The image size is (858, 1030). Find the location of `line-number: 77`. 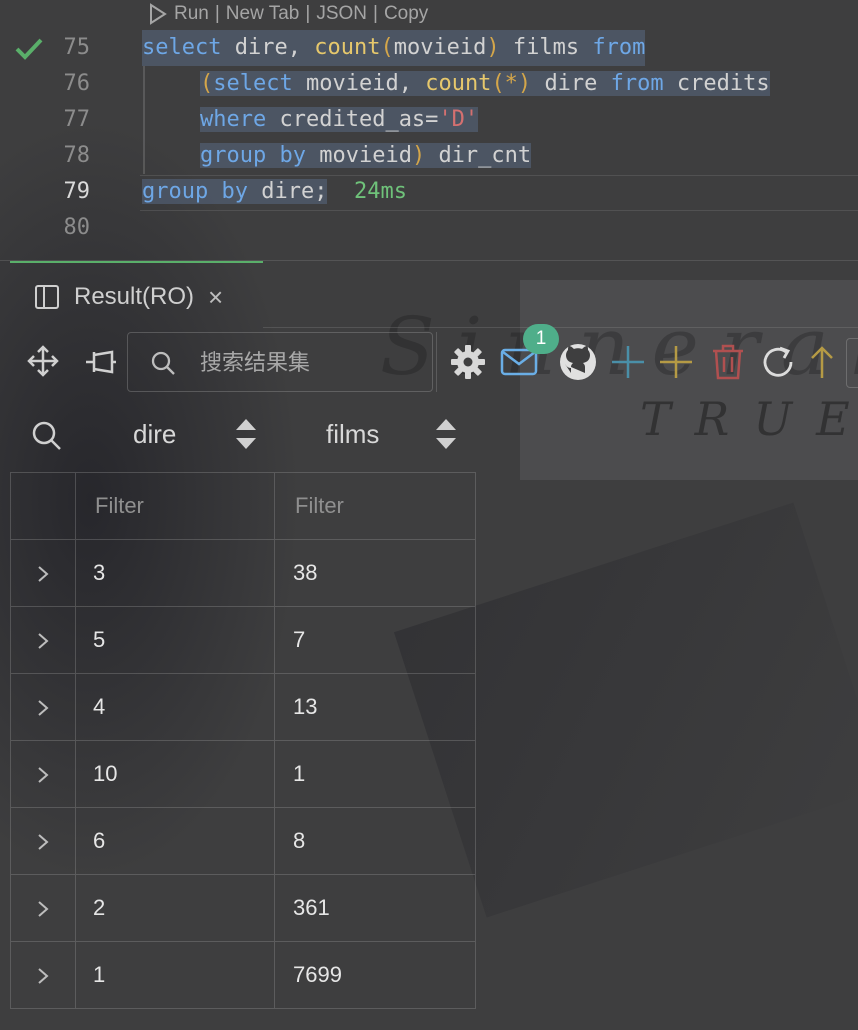

line-number: 77 is located at coordinates (77, 119).